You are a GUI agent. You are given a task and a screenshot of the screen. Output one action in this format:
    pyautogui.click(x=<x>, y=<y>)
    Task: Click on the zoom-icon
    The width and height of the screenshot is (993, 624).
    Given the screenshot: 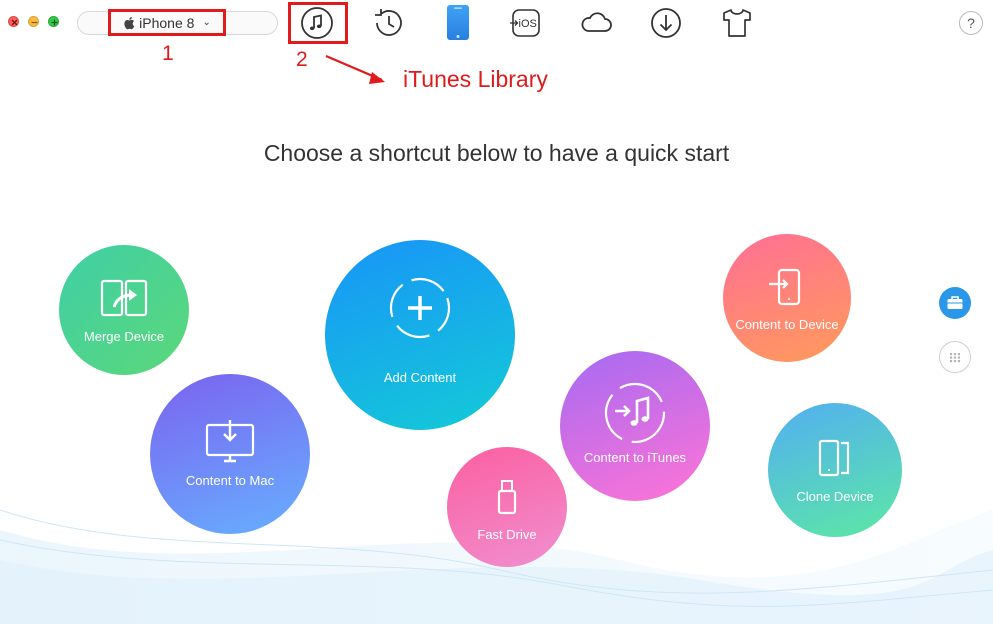 What is the action you would take?
    pyautogui.click(x=54, y=22)
    